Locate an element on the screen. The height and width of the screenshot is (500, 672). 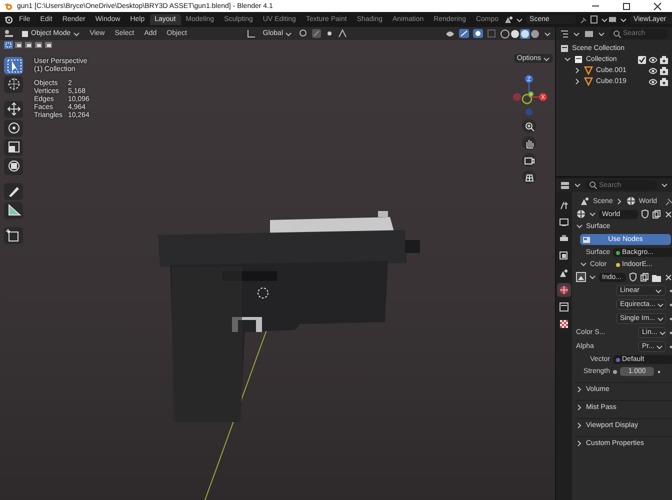
cursor-icon is located at coordinates (14, 84).